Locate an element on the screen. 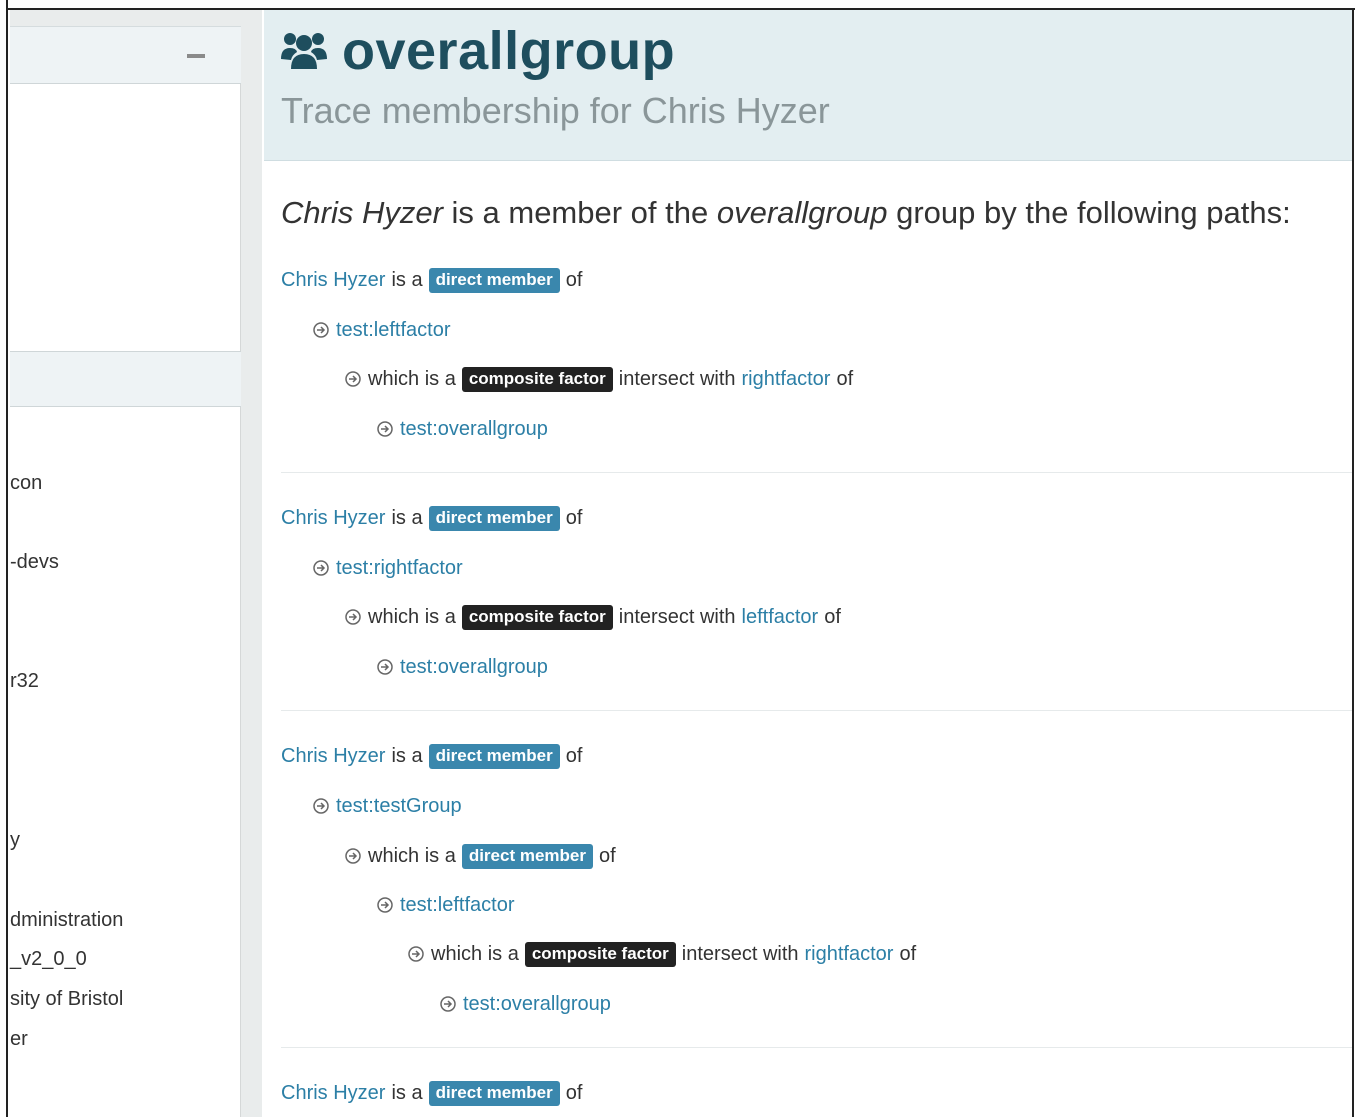 The height and width of the screenshot is (1117, 1355). users-icon is located at coordinates (304, 51).